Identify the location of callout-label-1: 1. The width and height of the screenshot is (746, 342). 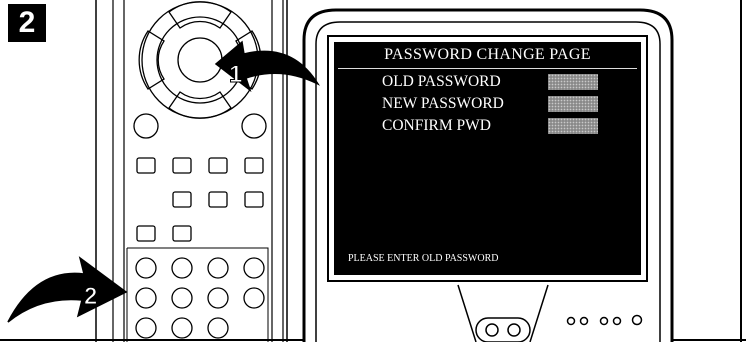
(235, 74).